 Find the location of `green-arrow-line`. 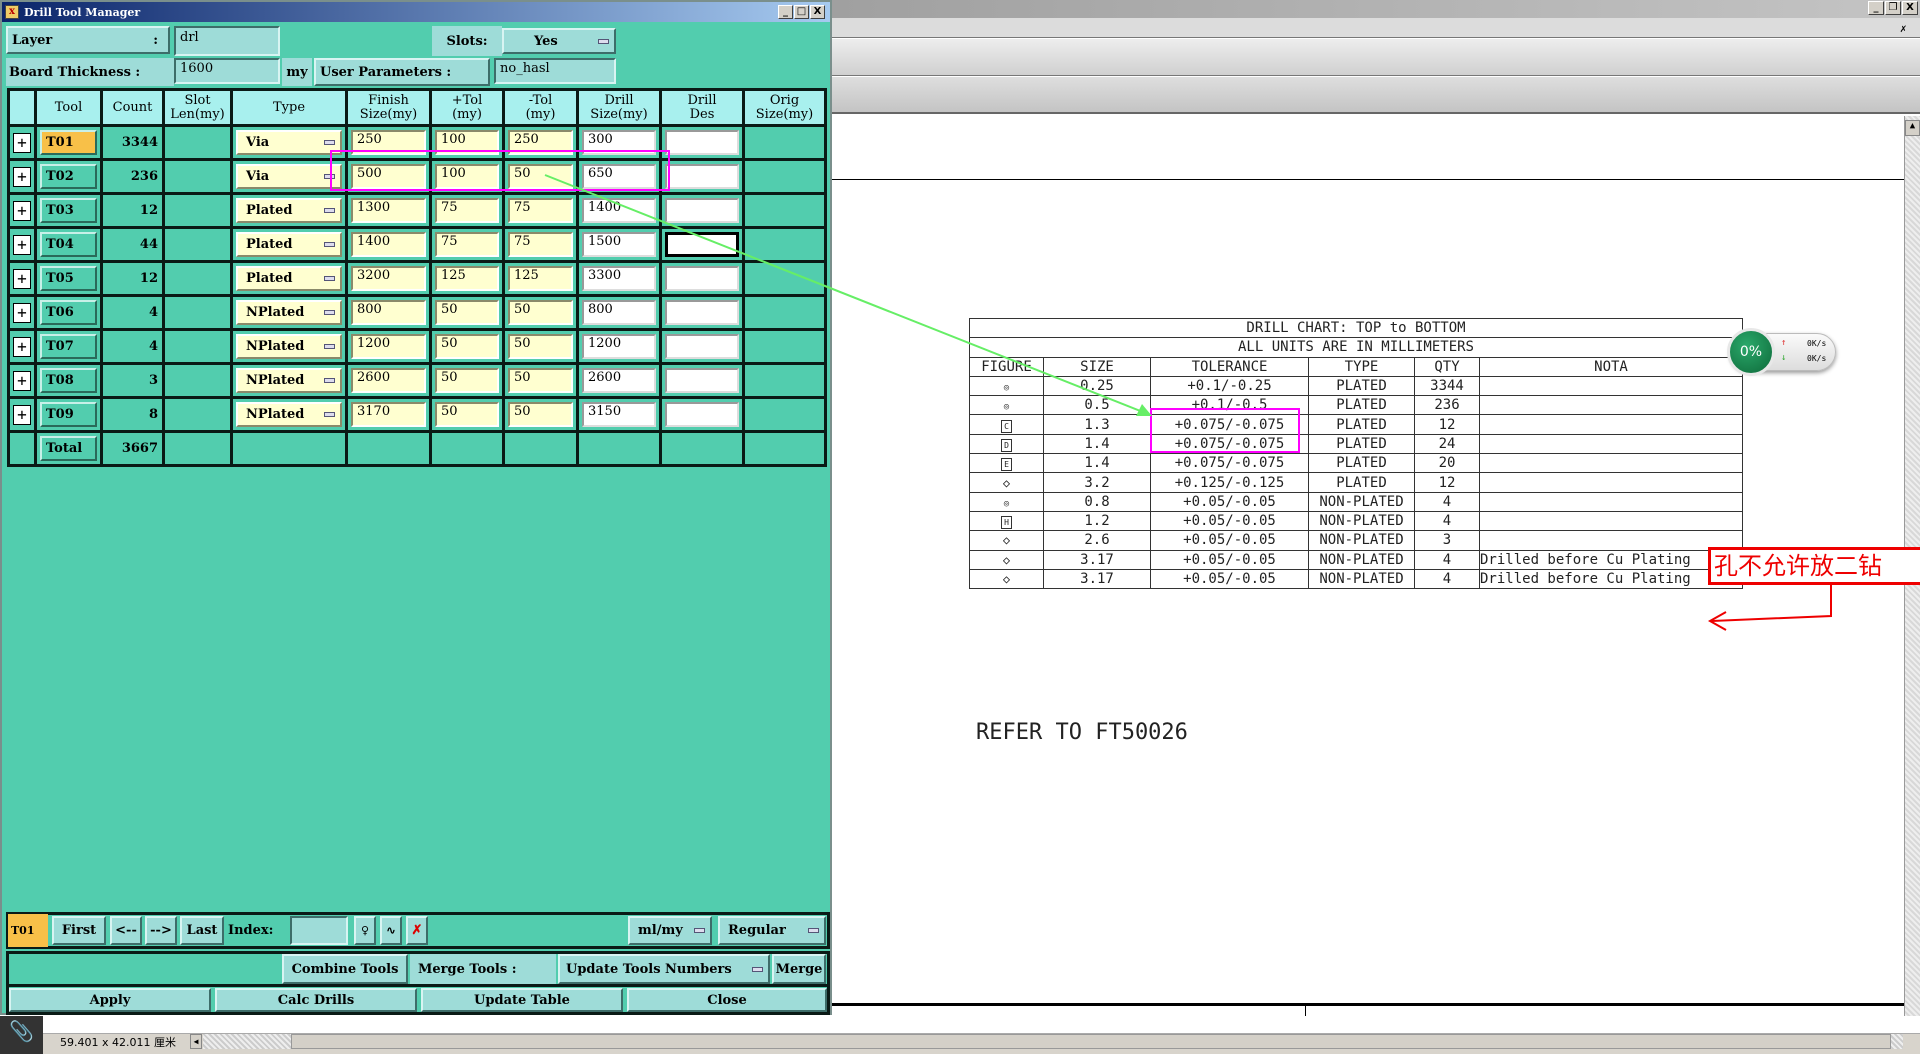

green-arrow-line is located at coordinates (846, 294).